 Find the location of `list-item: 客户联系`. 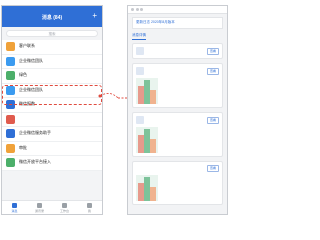

list-item: 客户联系 is located at coordinates (52, 47).